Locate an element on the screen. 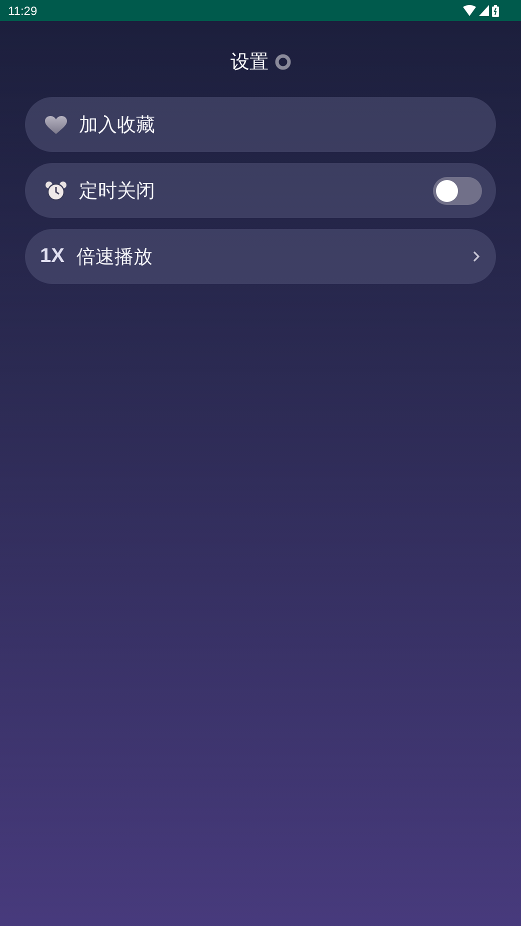 Image resolution: width=521 pixels, height=926 pixels. wifi-icon is located at coordinates (469, 10).